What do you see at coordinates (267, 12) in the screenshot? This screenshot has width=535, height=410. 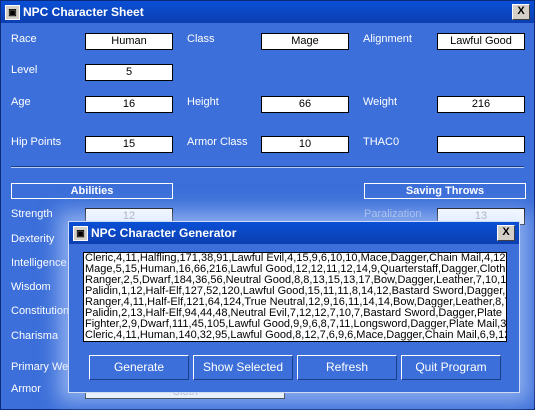 I see `main-titlebar: ▣ NPC Character Sheet X` at bounding box center [267, 12].